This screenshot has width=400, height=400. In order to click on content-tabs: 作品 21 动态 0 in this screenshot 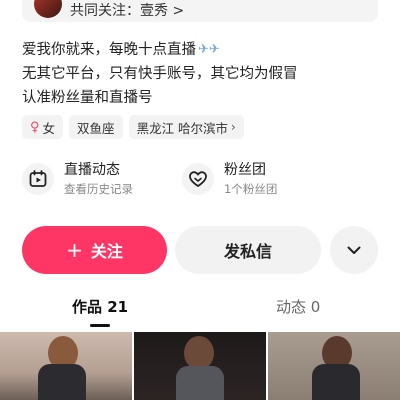, I will do `click(200, 311)`.